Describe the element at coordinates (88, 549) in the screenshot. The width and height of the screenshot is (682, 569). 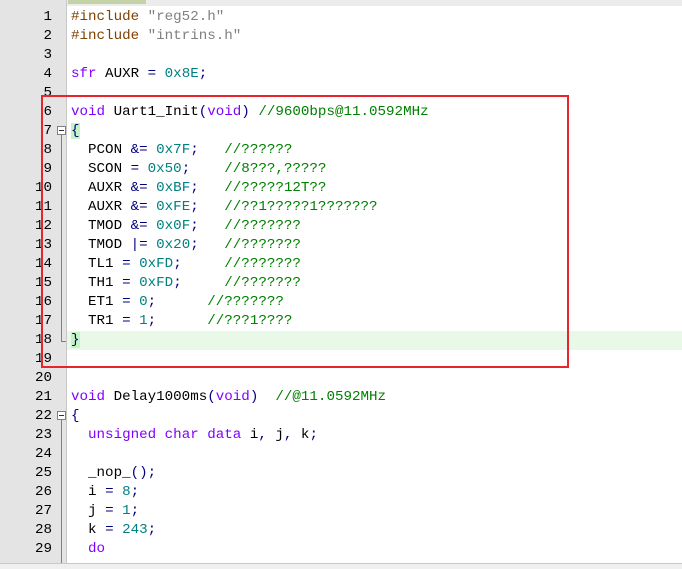
I see `code-text: do` at that location.